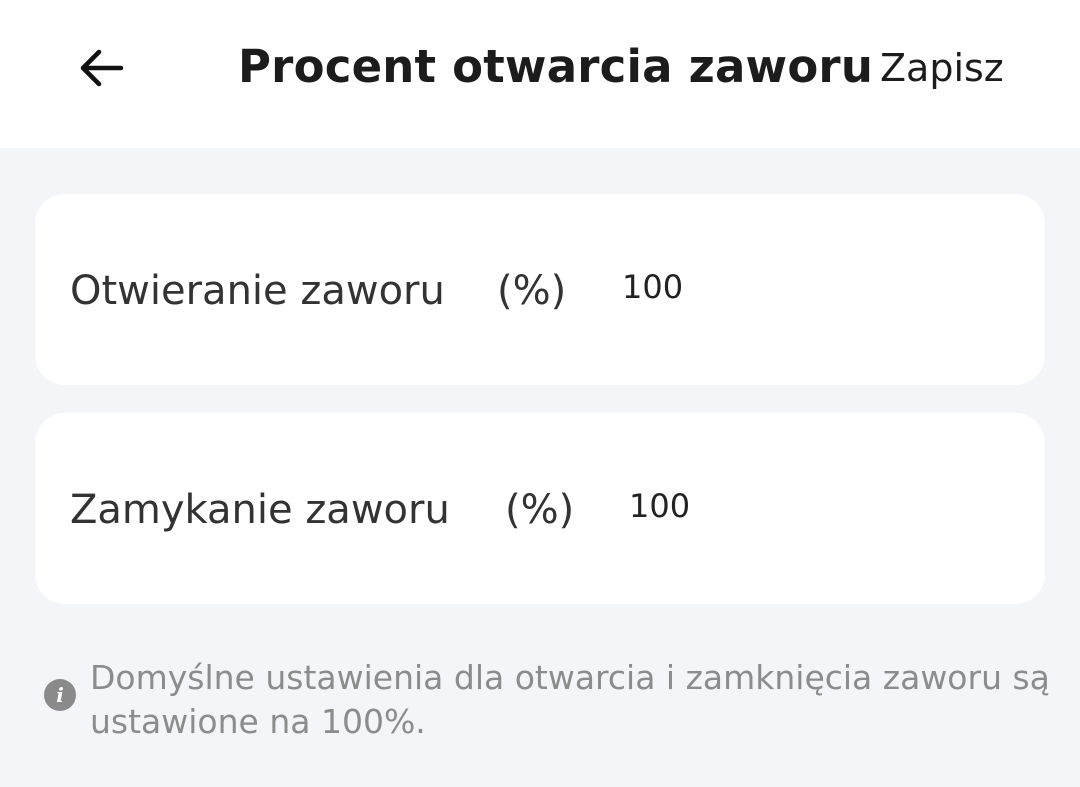 Image resolution: width=1080 pixels, height=787 pixels. I want to click on back-button, so click(101, 68).